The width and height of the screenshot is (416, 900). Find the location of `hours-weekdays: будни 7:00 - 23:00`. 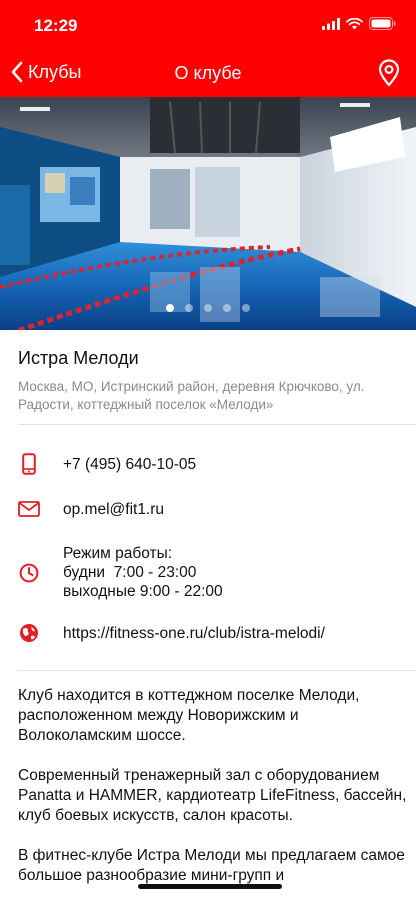

hours-weekdays: будни 7:00 - 23:00 is located at coordinates (130, 572).